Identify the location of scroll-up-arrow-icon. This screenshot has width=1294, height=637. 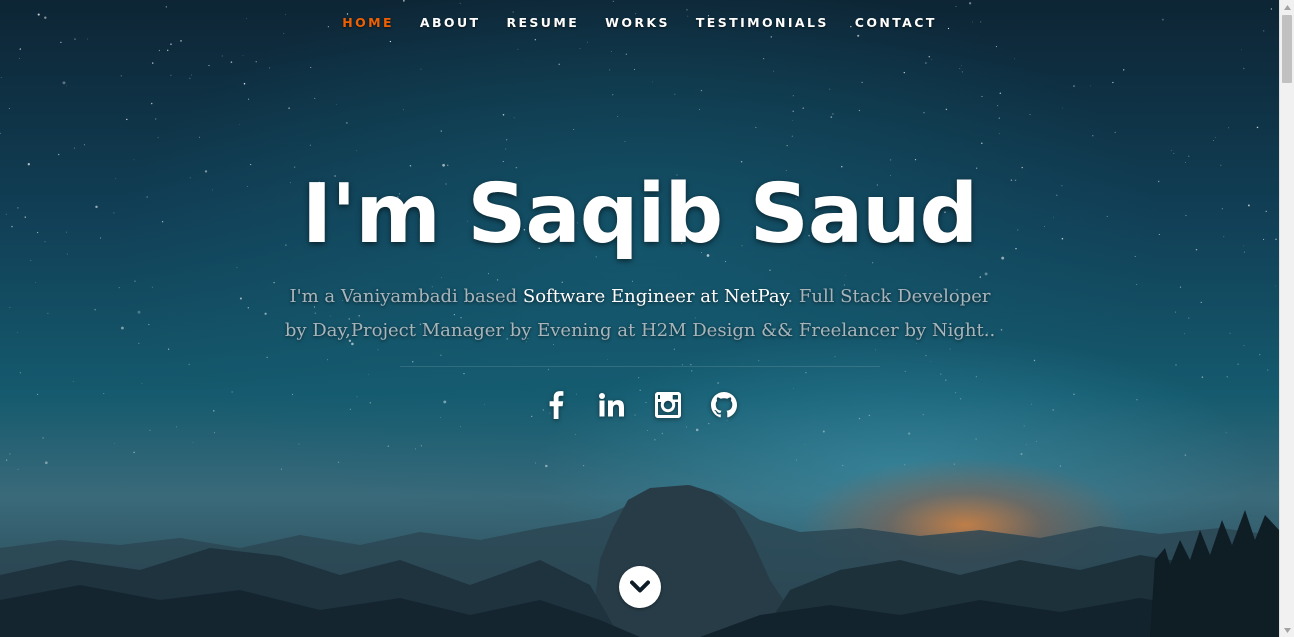
(1287, 7).